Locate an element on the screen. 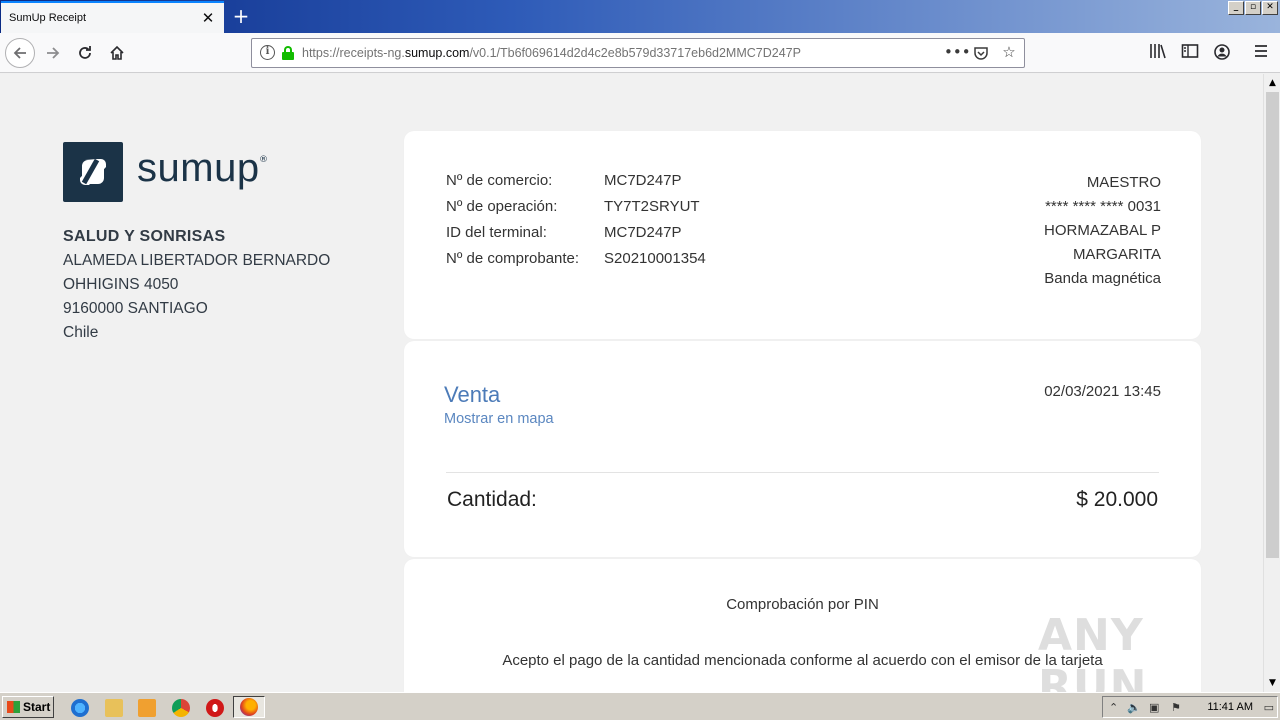 Image resolution: width=1280 pixels, height=720 pixels. field-label: Nº de comprobante: is located at coordinates (513, 258).